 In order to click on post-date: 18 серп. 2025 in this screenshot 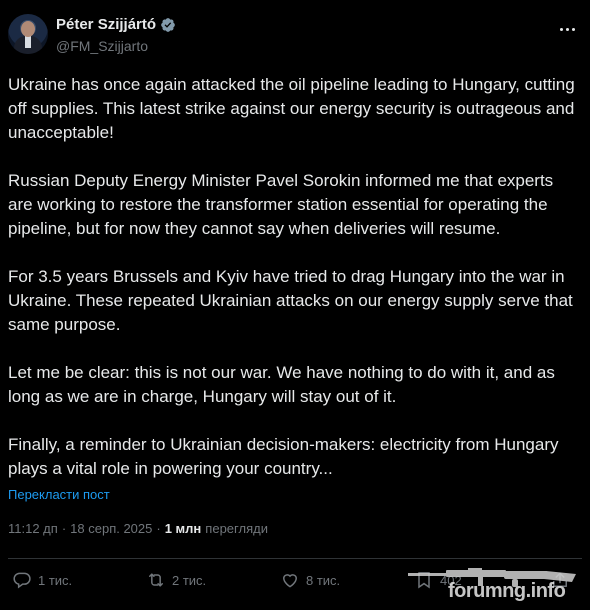, I will do `click(111, 528)`.